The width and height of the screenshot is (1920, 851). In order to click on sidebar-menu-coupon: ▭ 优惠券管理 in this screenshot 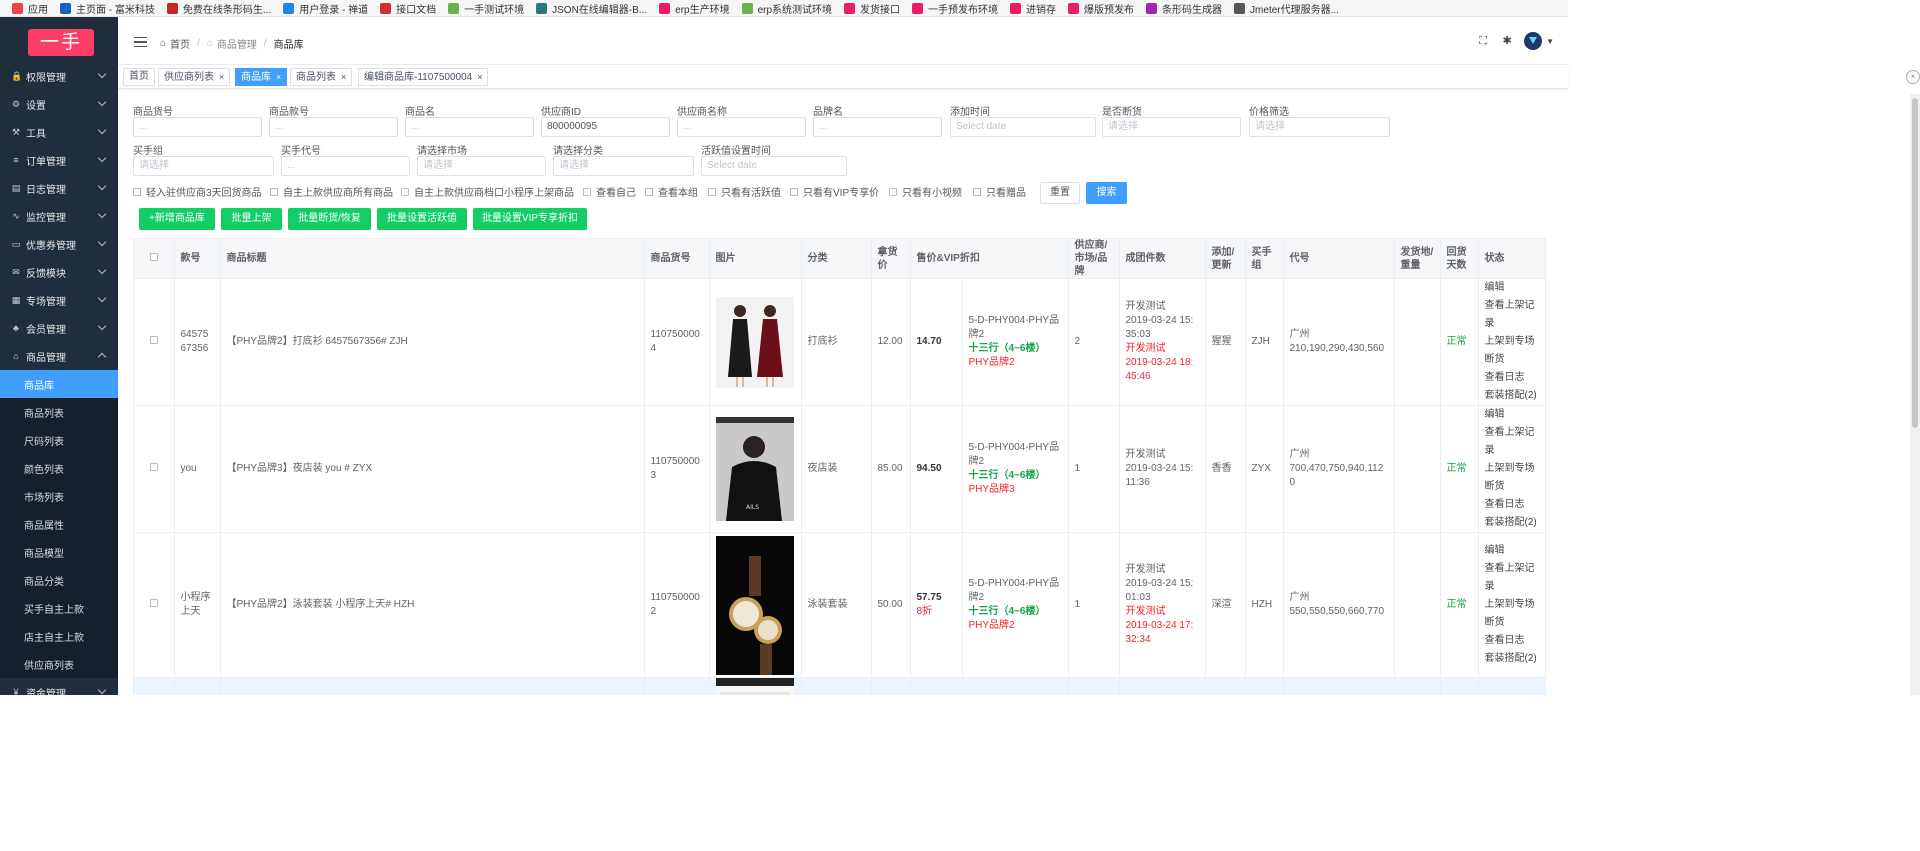, I will do `click(59, 244)`.